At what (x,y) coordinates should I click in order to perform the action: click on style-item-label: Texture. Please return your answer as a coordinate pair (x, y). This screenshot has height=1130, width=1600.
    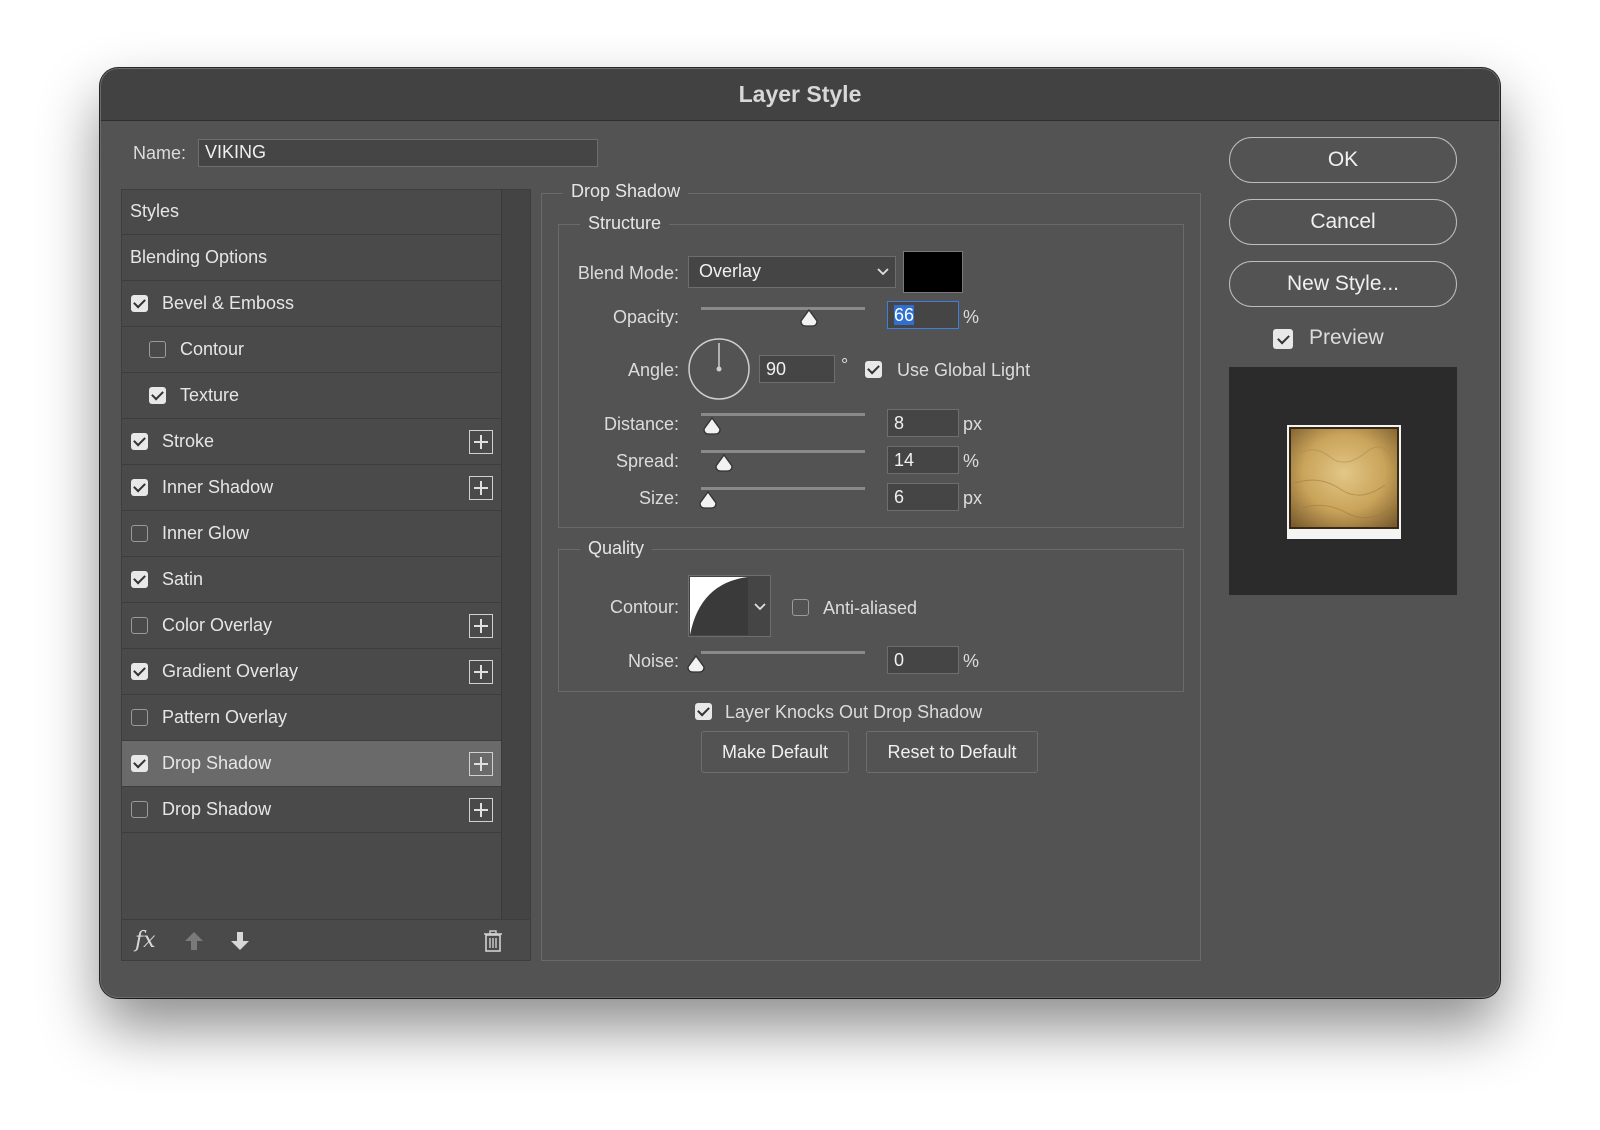
    Looking at the image, I should click on (210, 395).